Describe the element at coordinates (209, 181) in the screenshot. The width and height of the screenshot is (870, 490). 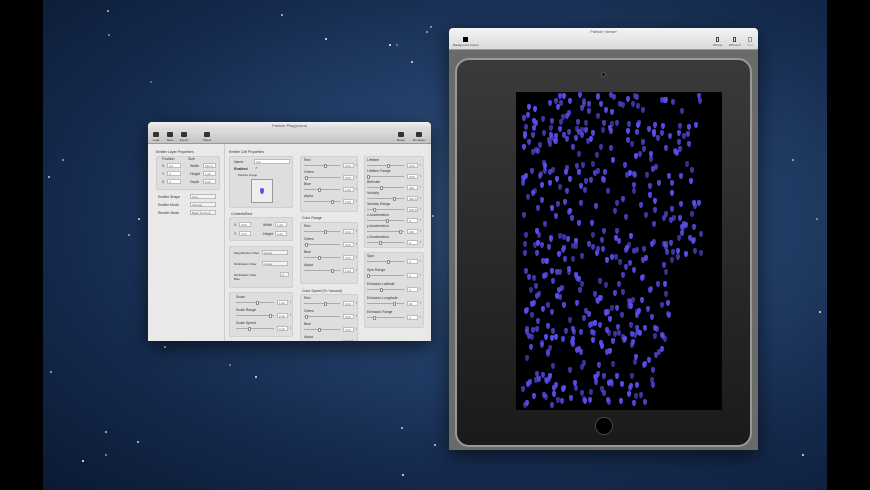
I see `size-field: 0.00` at that location.